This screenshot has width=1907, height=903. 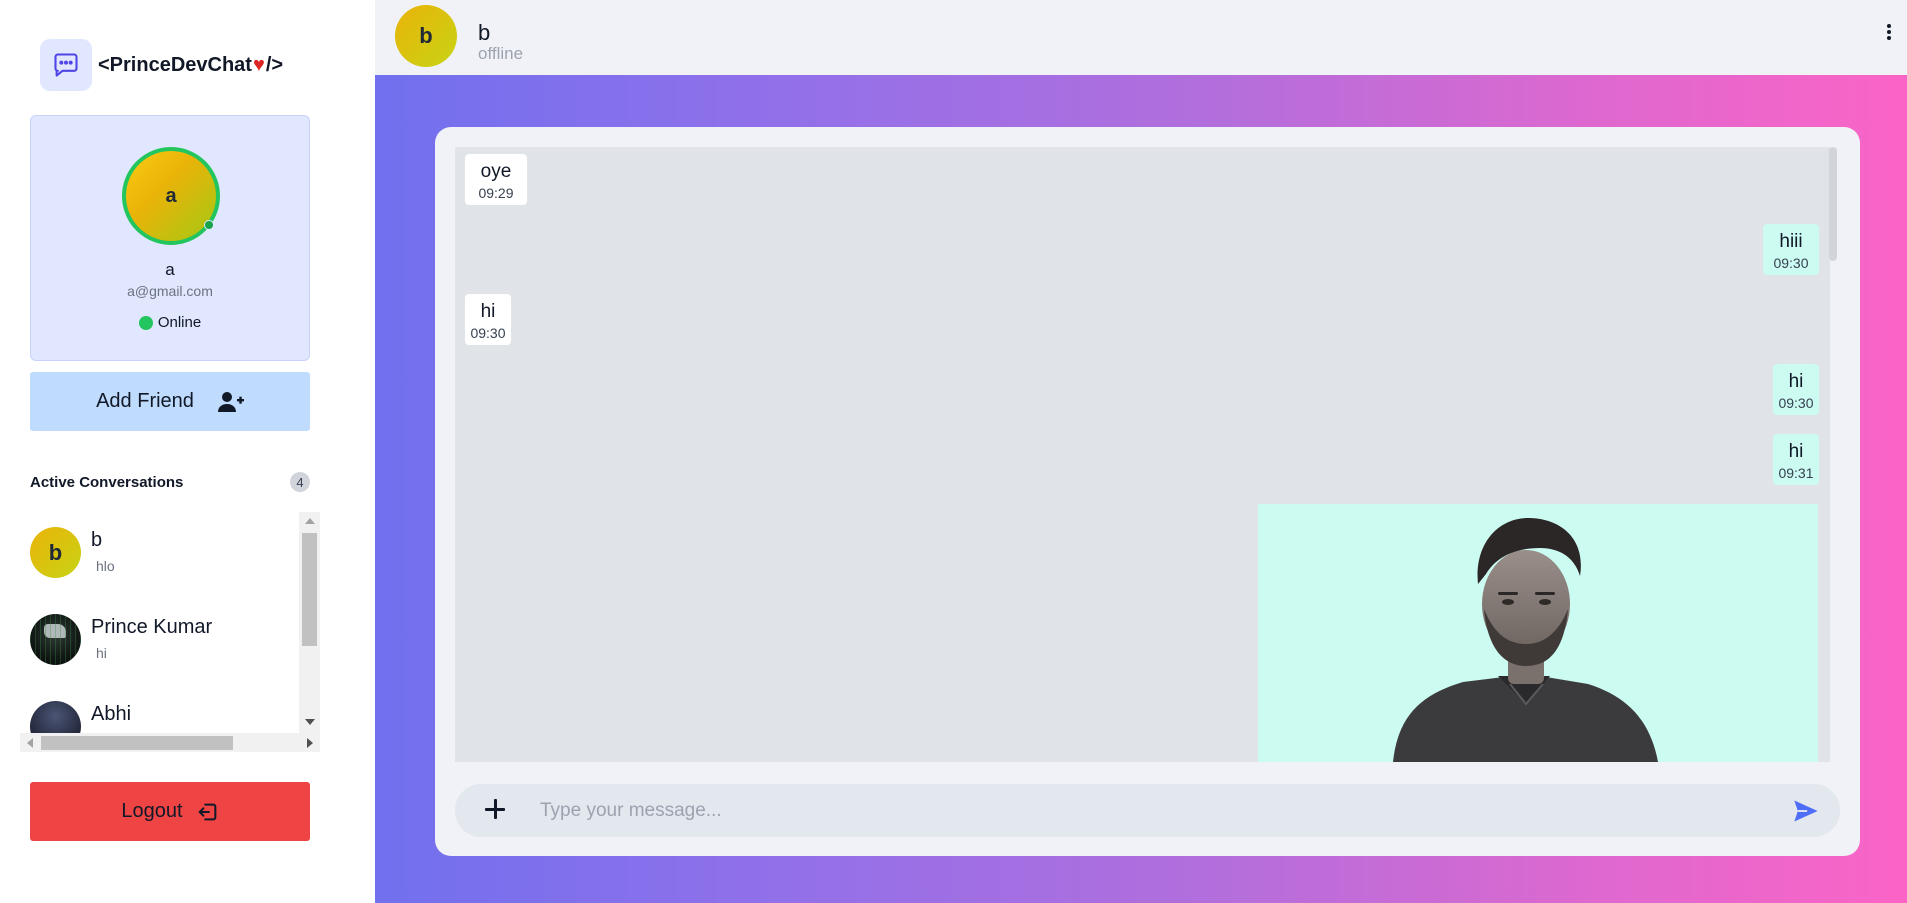 What do you see at coordinates (66, 65) in the screenshot?
I see `chat-bubble-icon` at bounding box center [66, 65].